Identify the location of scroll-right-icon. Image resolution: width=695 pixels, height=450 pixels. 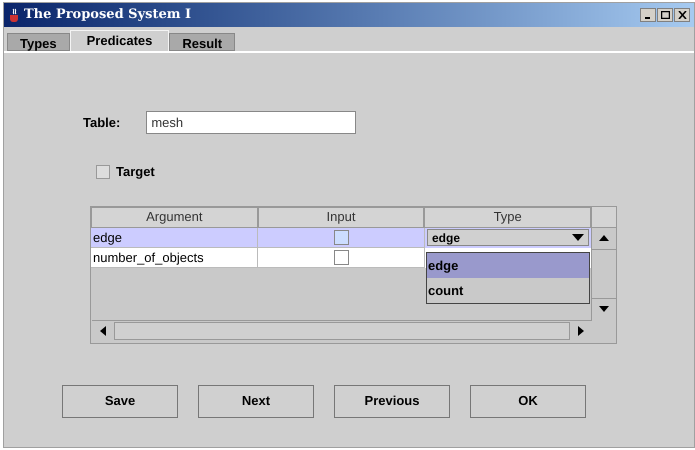
(581, 331).